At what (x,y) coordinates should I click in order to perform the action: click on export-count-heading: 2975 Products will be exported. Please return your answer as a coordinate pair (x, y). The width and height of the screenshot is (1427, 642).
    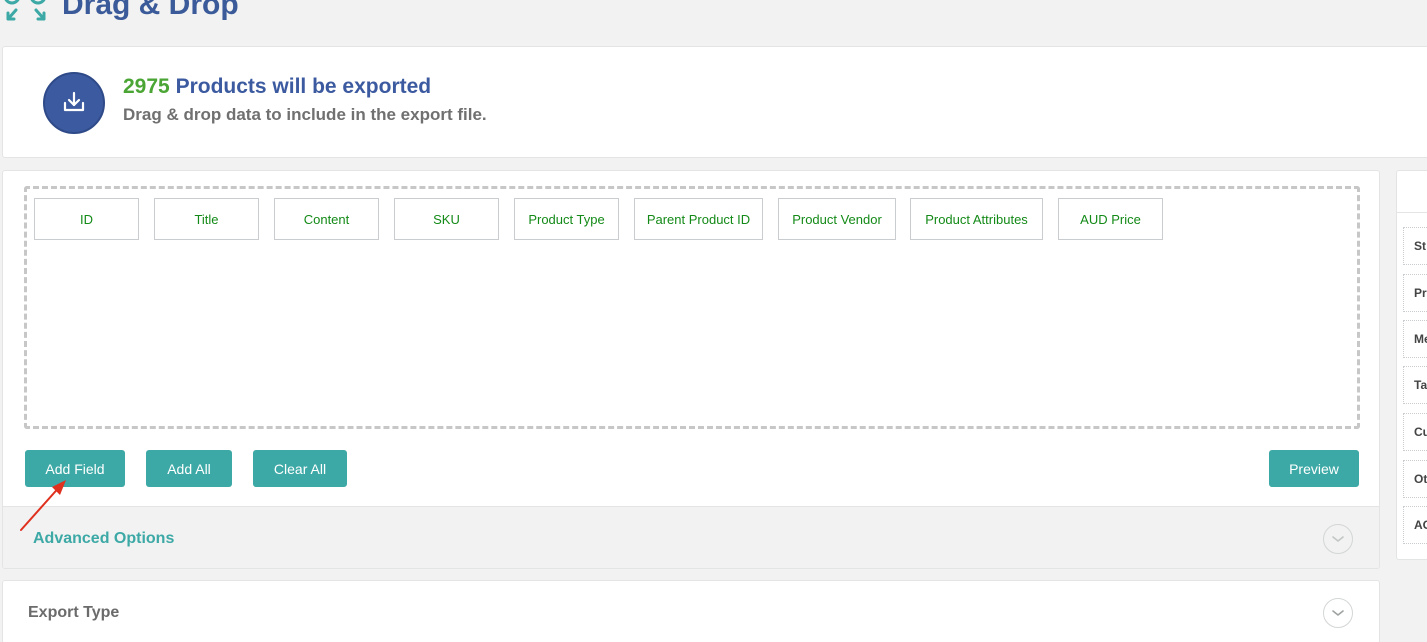
    Looking at the image, I should click on (277, 87).